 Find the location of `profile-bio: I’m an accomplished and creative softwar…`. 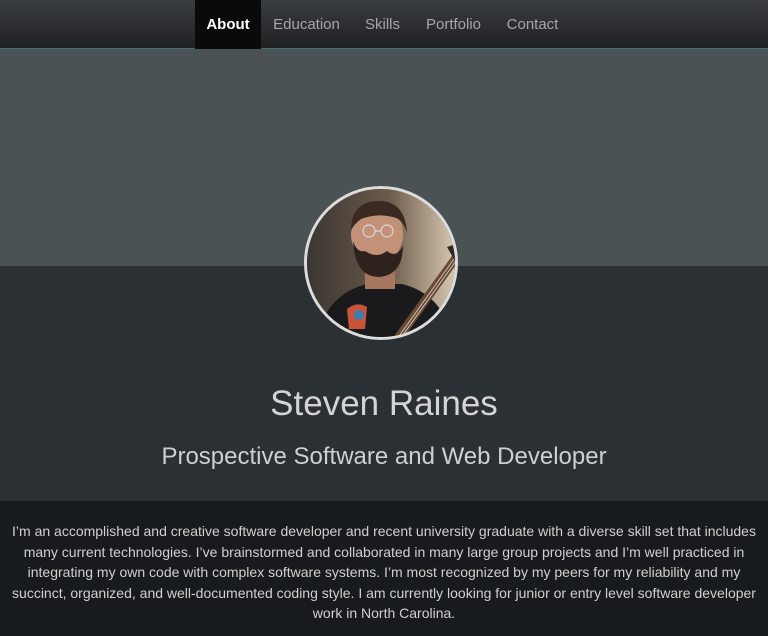

profile-bio: I’m an accomplished and creative softwar… is located at coordinates (384, 572).